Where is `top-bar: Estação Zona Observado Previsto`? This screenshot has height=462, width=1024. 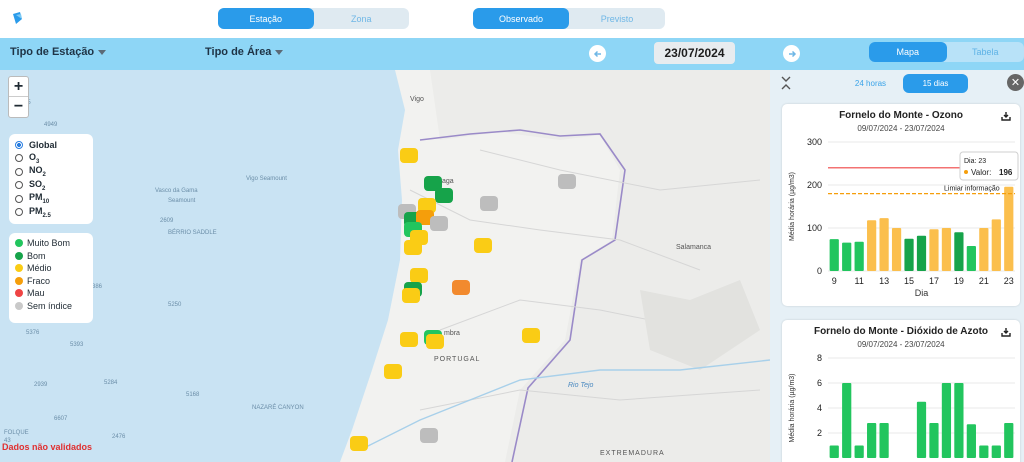
top-bar: Estação Zona Observado Previsto is located at coordinates (512, 19).